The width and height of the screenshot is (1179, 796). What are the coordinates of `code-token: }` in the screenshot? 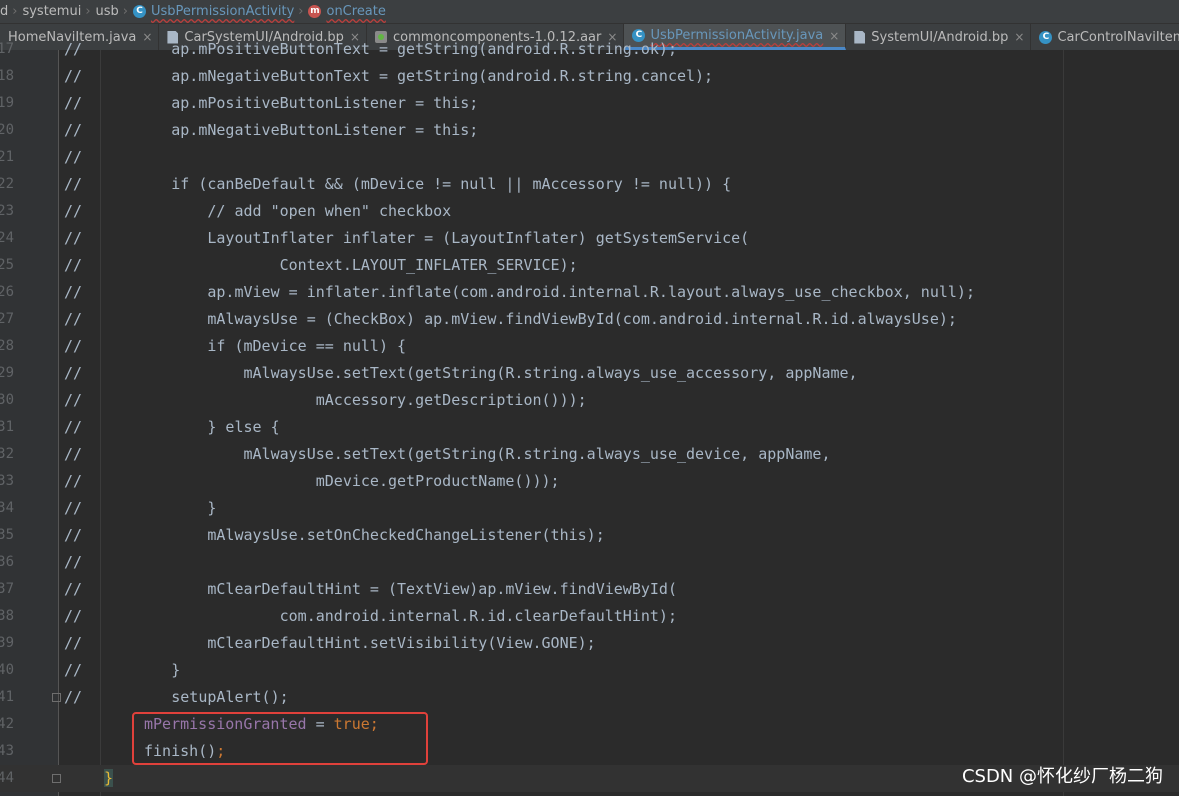 It's located at (109, 778).